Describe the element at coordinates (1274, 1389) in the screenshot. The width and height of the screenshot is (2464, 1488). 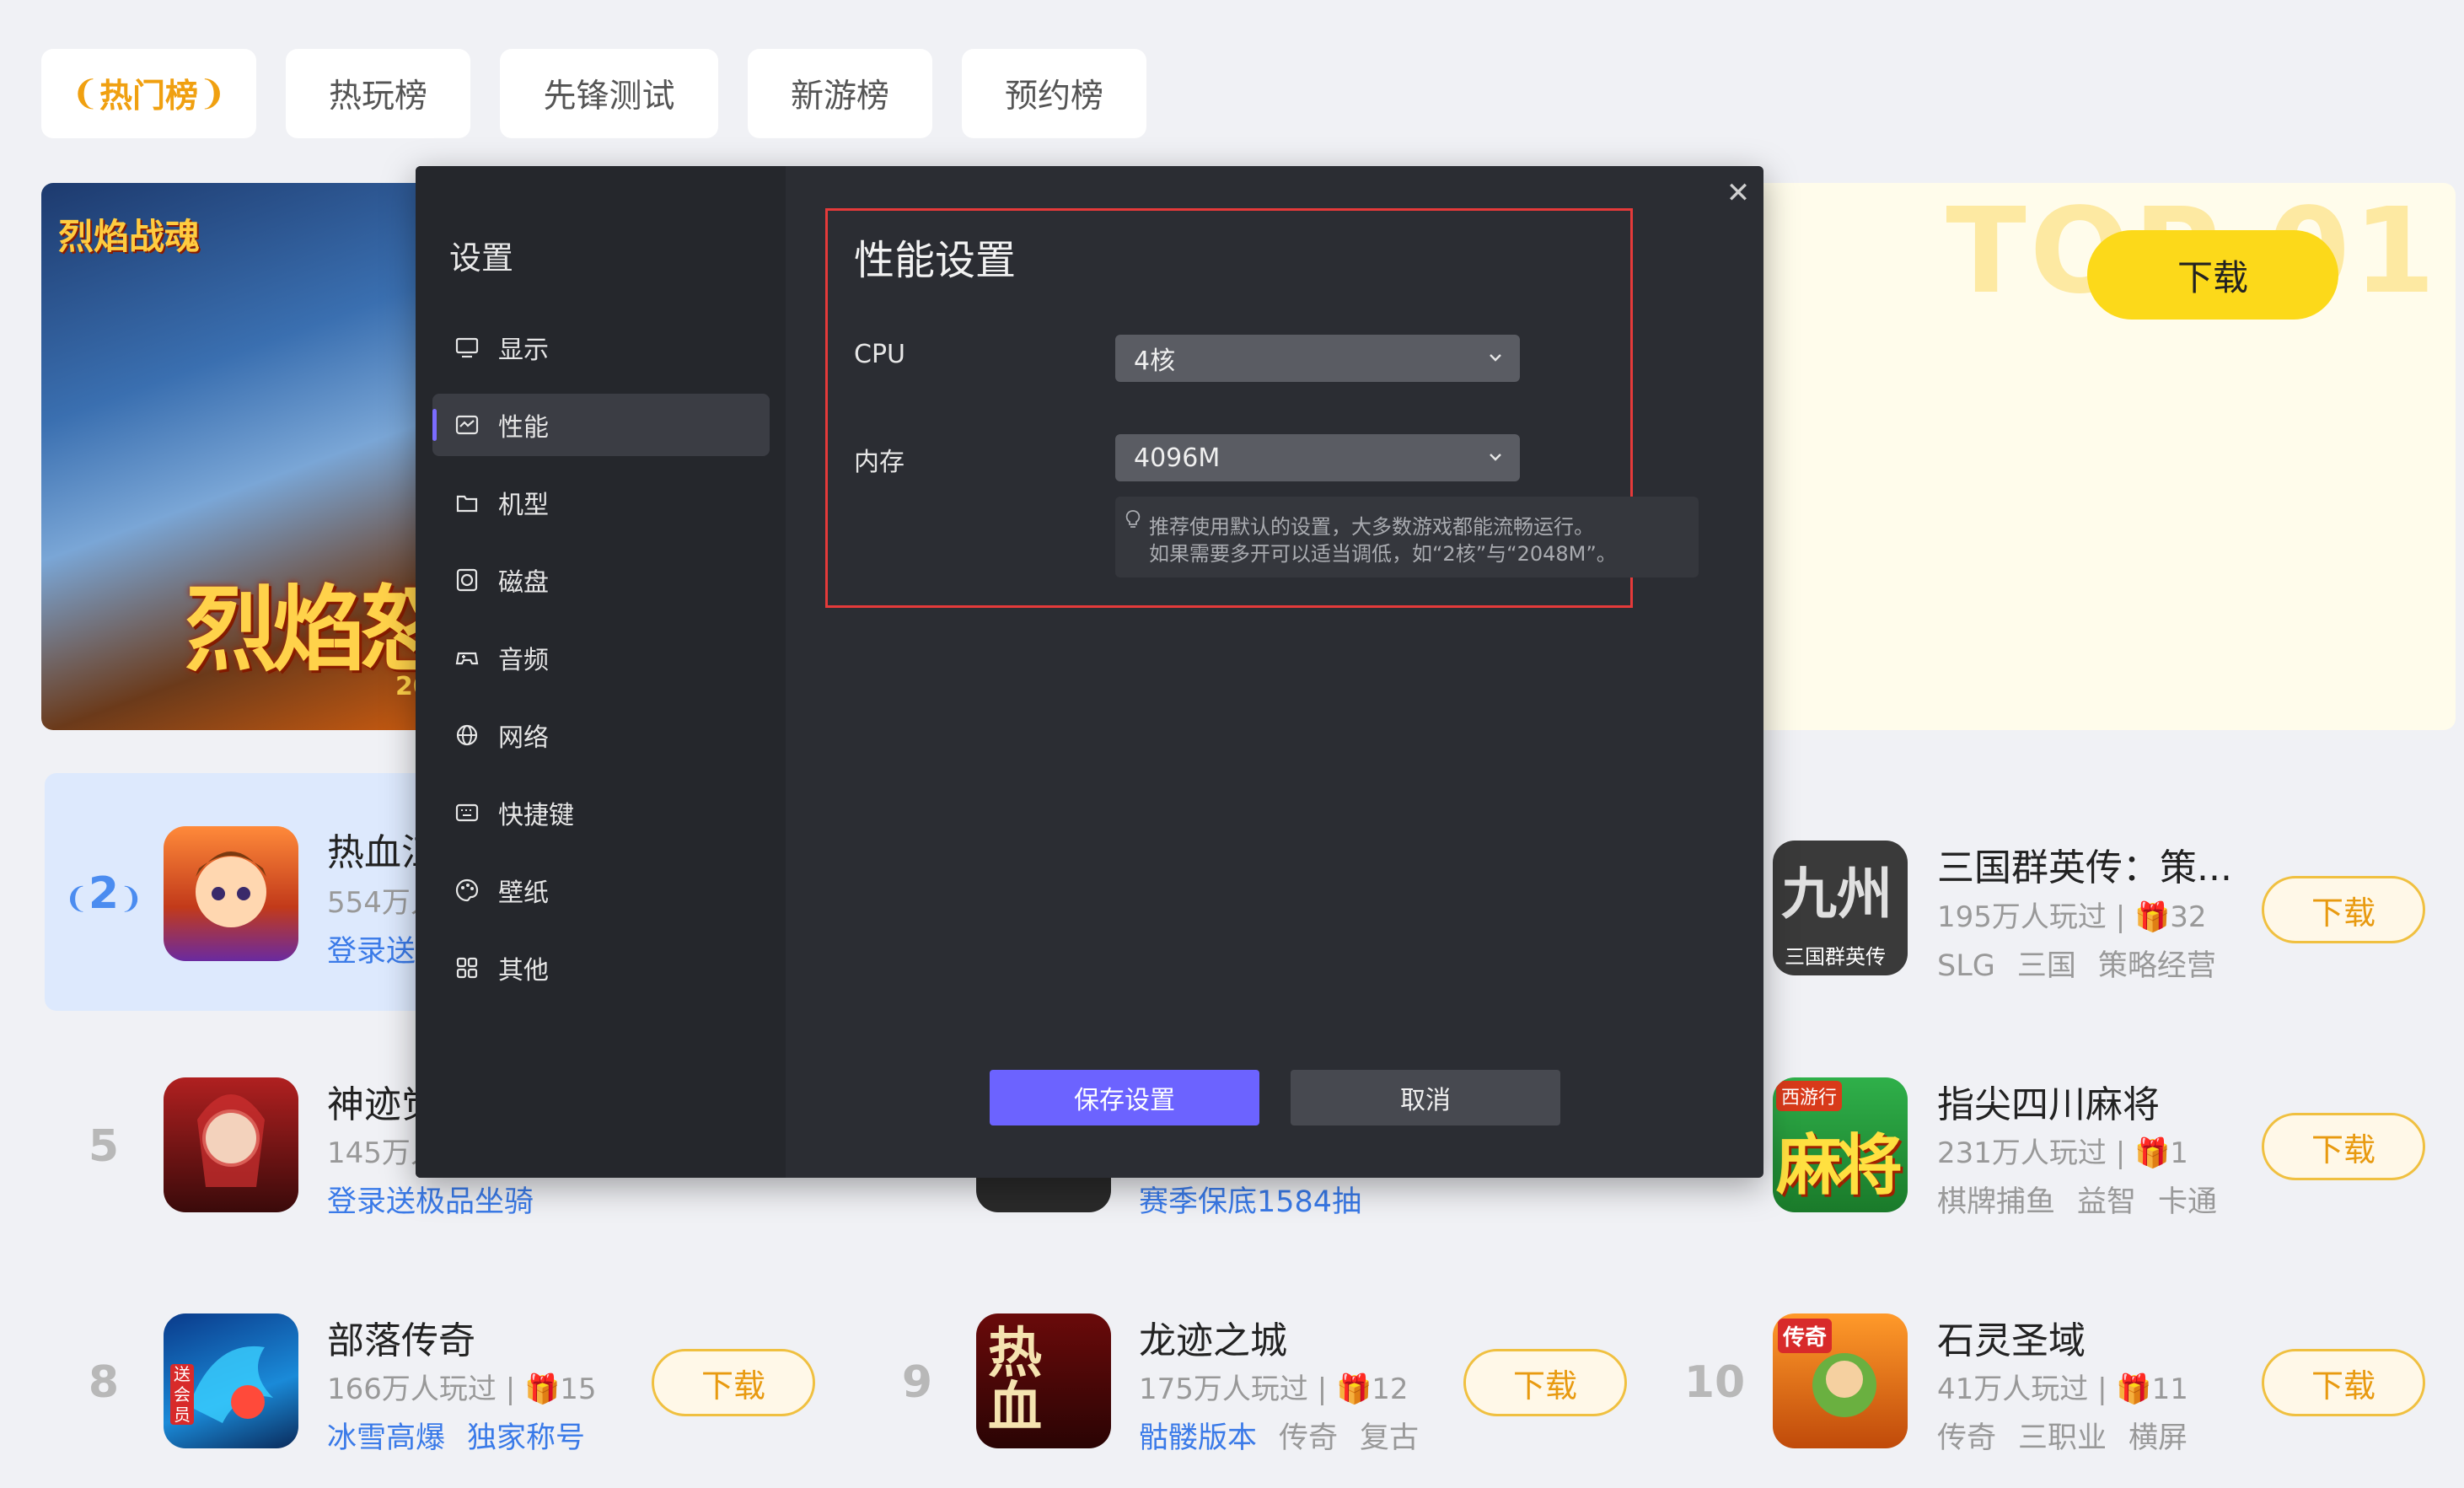
I see `game-meta: 175万人玩过 | 🎁12` at that location.